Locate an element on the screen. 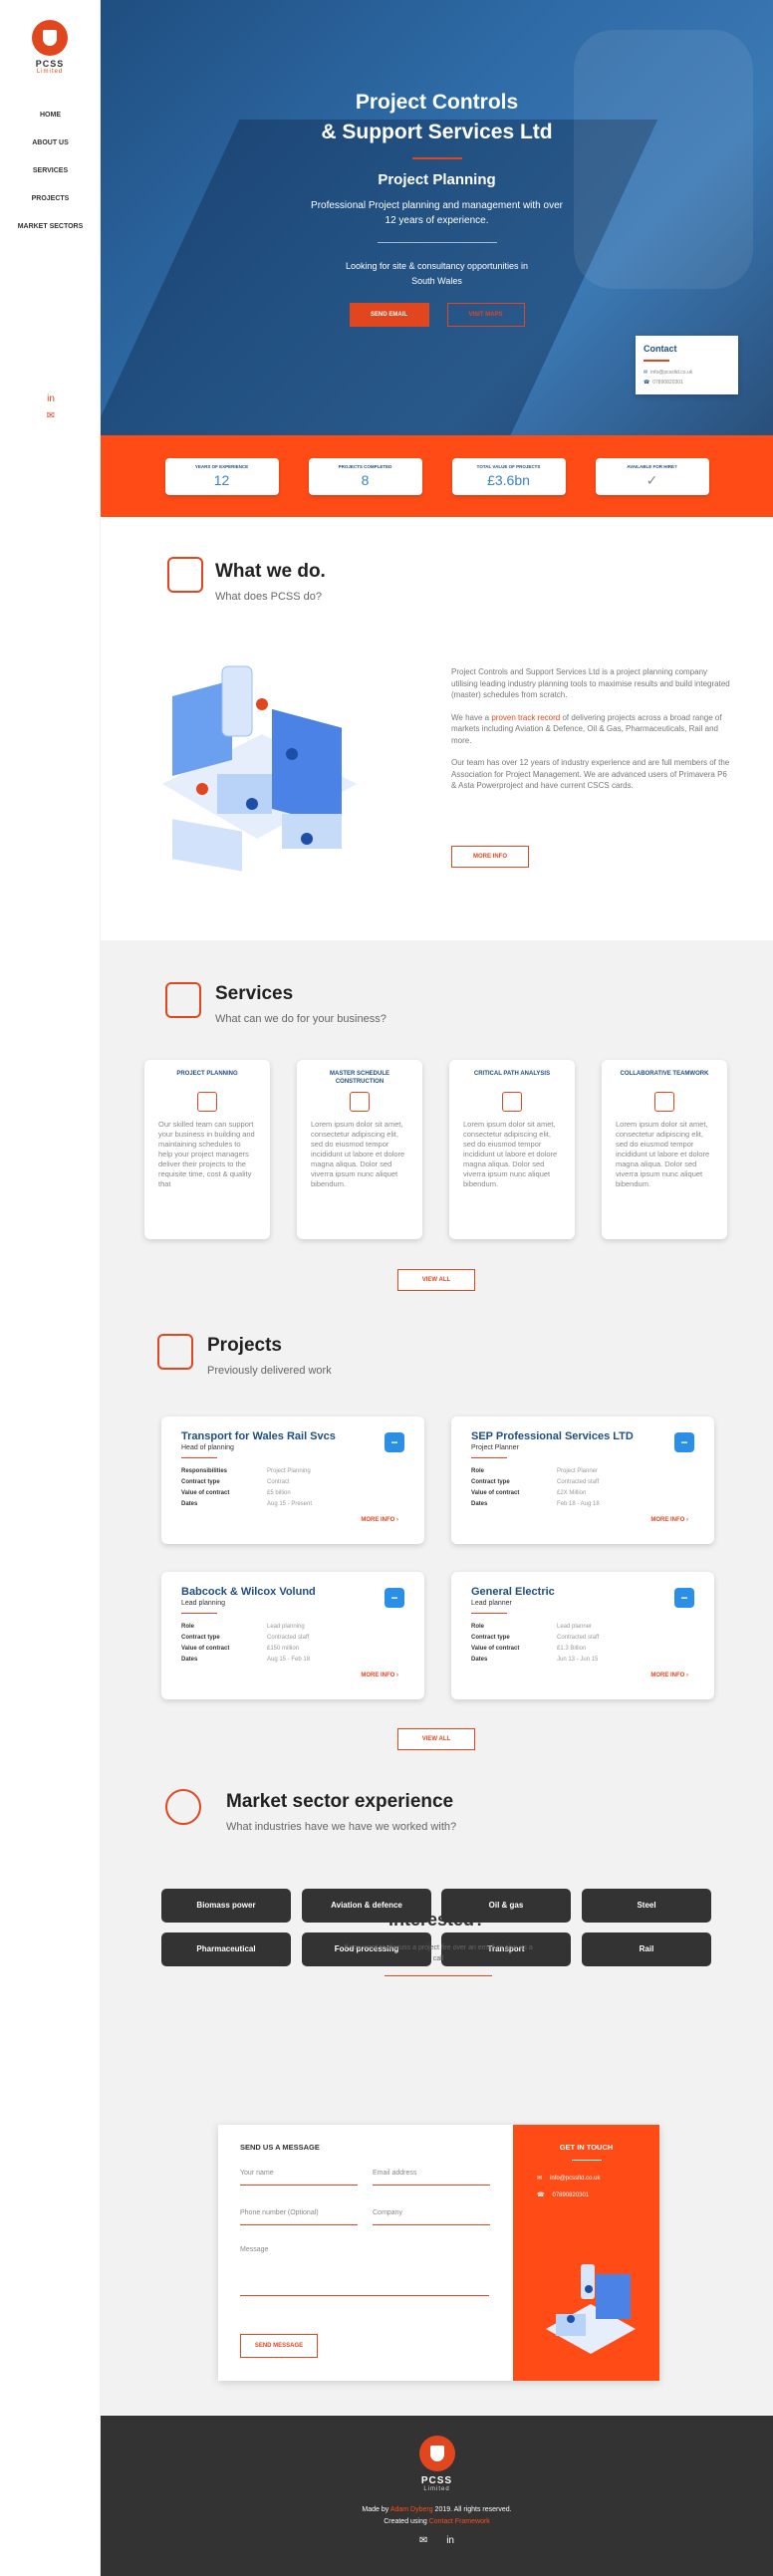 The width and height of the screenshot is (773, 2576). get-in-touch-email: ✉ info@pcssltd.co.uk is located at coordinates (586, 2178).